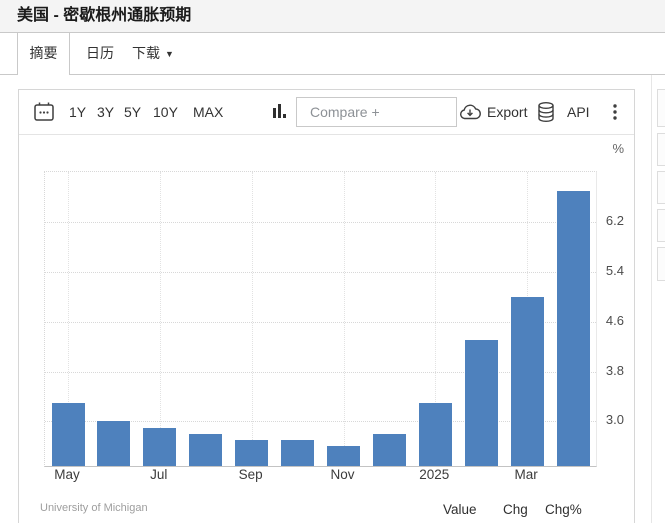 The width and height of the screenshot is (665, 523). I want to click on x-axis: May Jul Sep Nov 2025 Mar, so click(319, 476).